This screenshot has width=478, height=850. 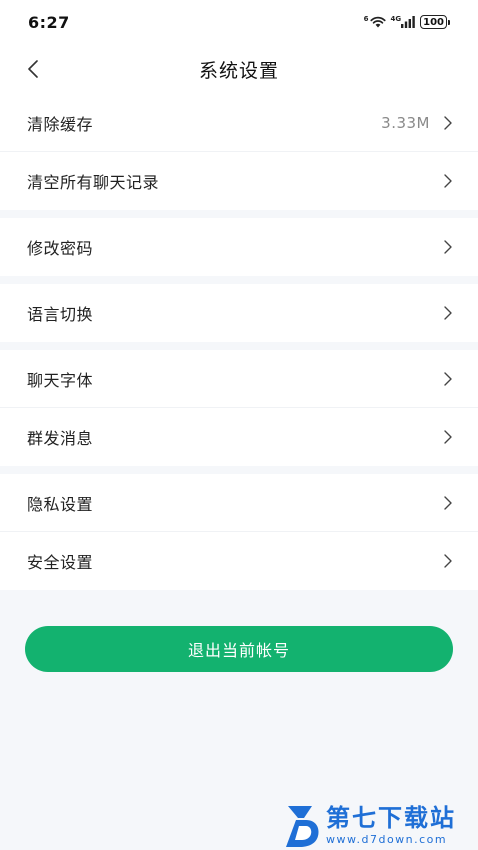 I want to click on battery-icon: 100, so click(x=435, y=22).